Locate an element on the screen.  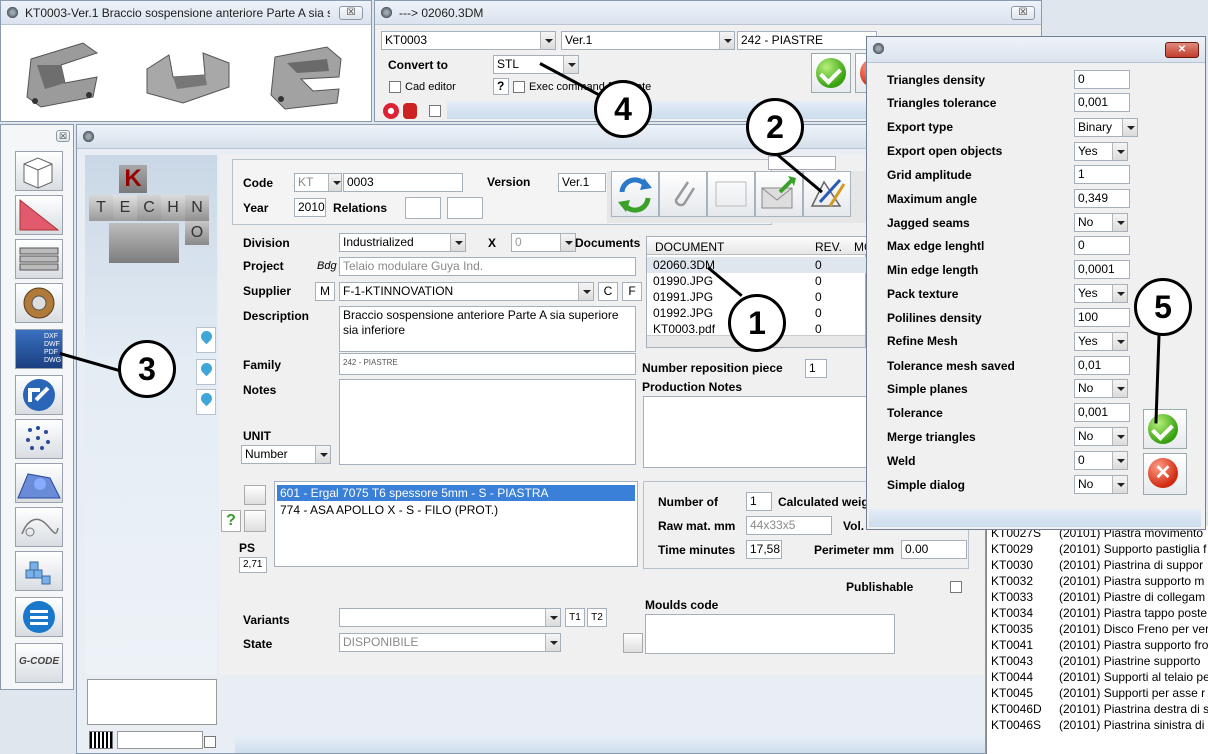
list-item: KT0046D (20101) Piastrina destra di s is located at coordinates (1099, 710).